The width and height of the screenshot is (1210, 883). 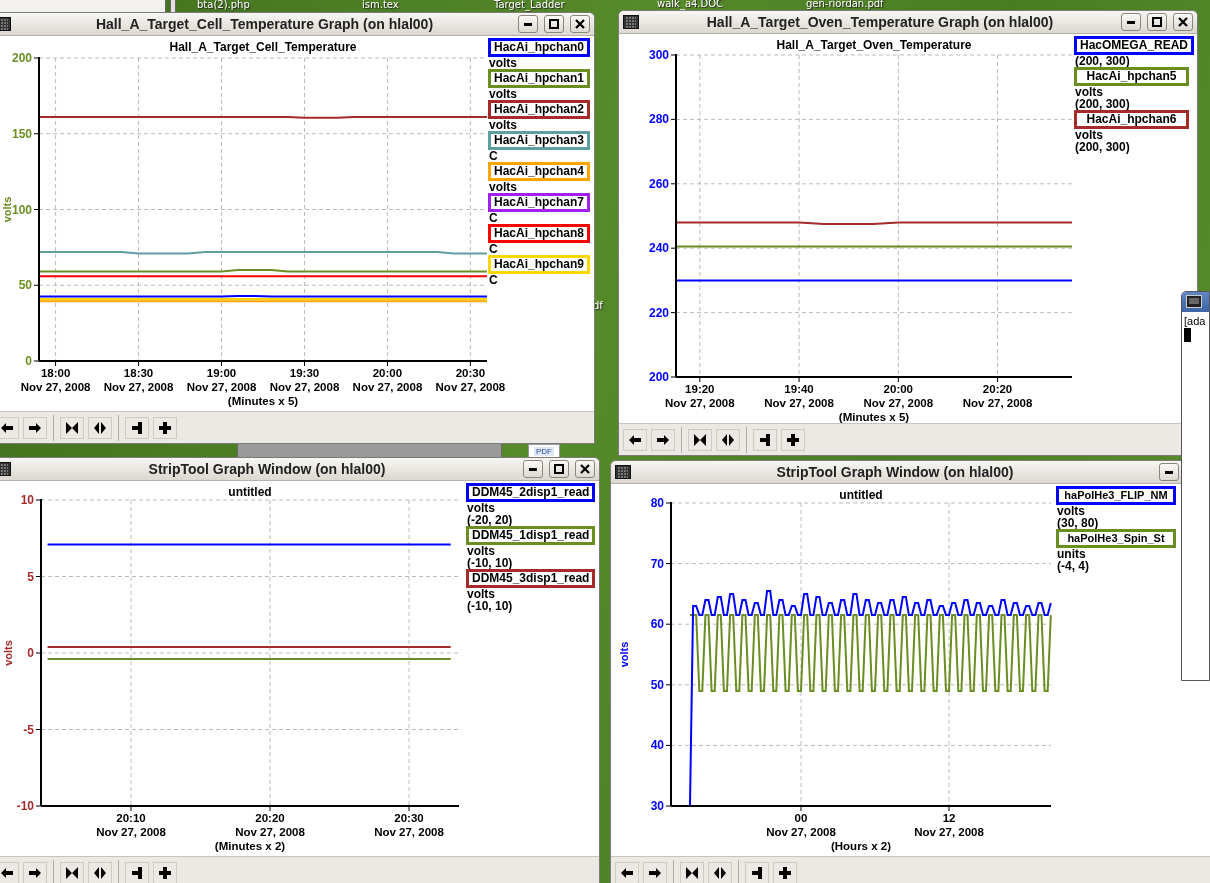 I want to click on chart-title: Hall_A_Target_Cell_Temperature, so click(x=263, y=47).